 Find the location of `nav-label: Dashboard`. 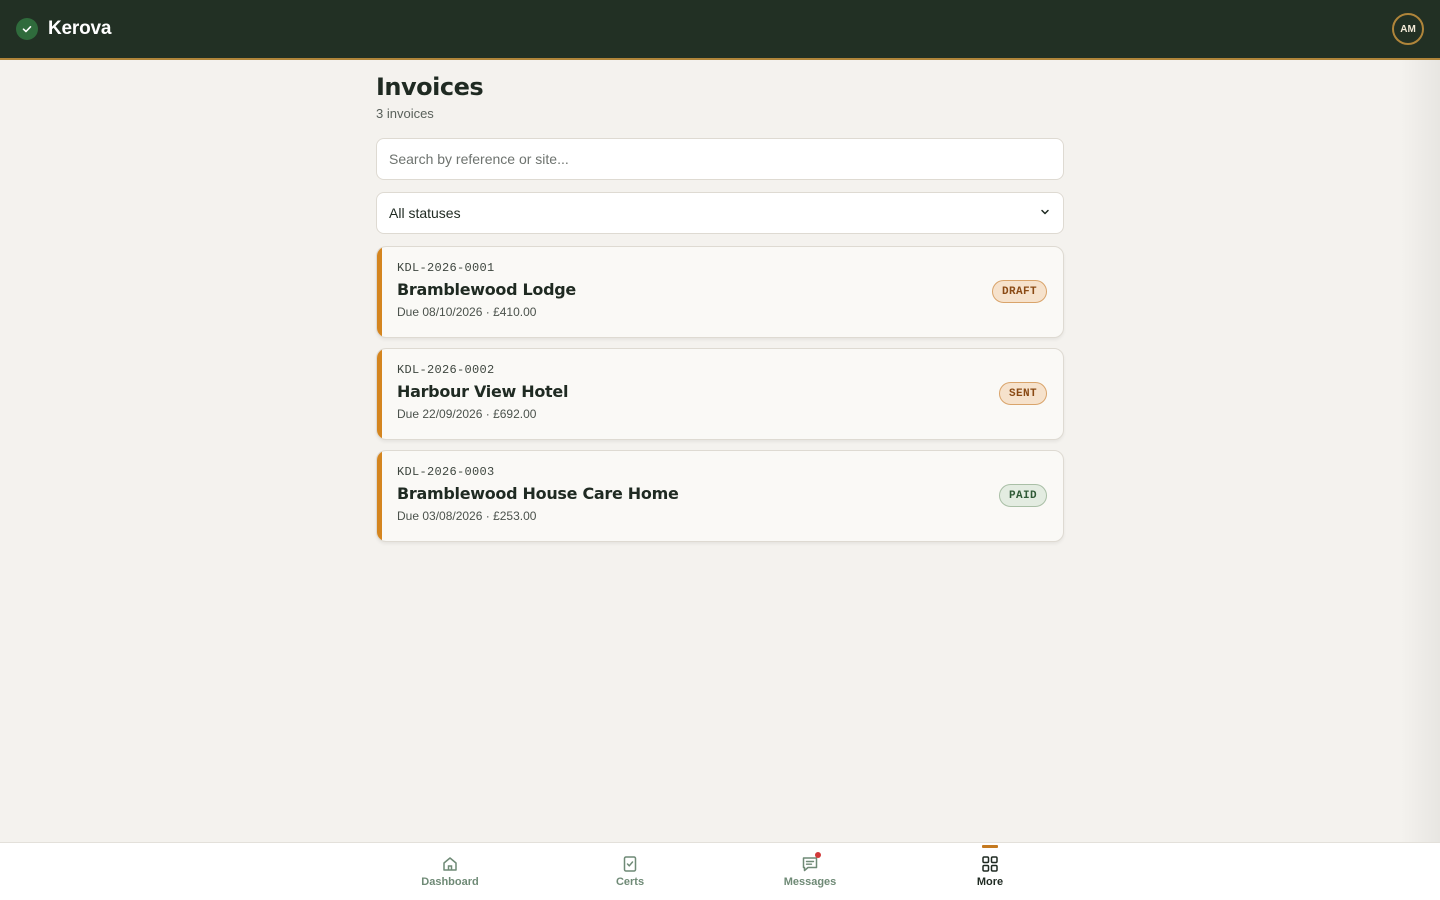

nav-label: Dashboard is located at coordinates (450, 882).